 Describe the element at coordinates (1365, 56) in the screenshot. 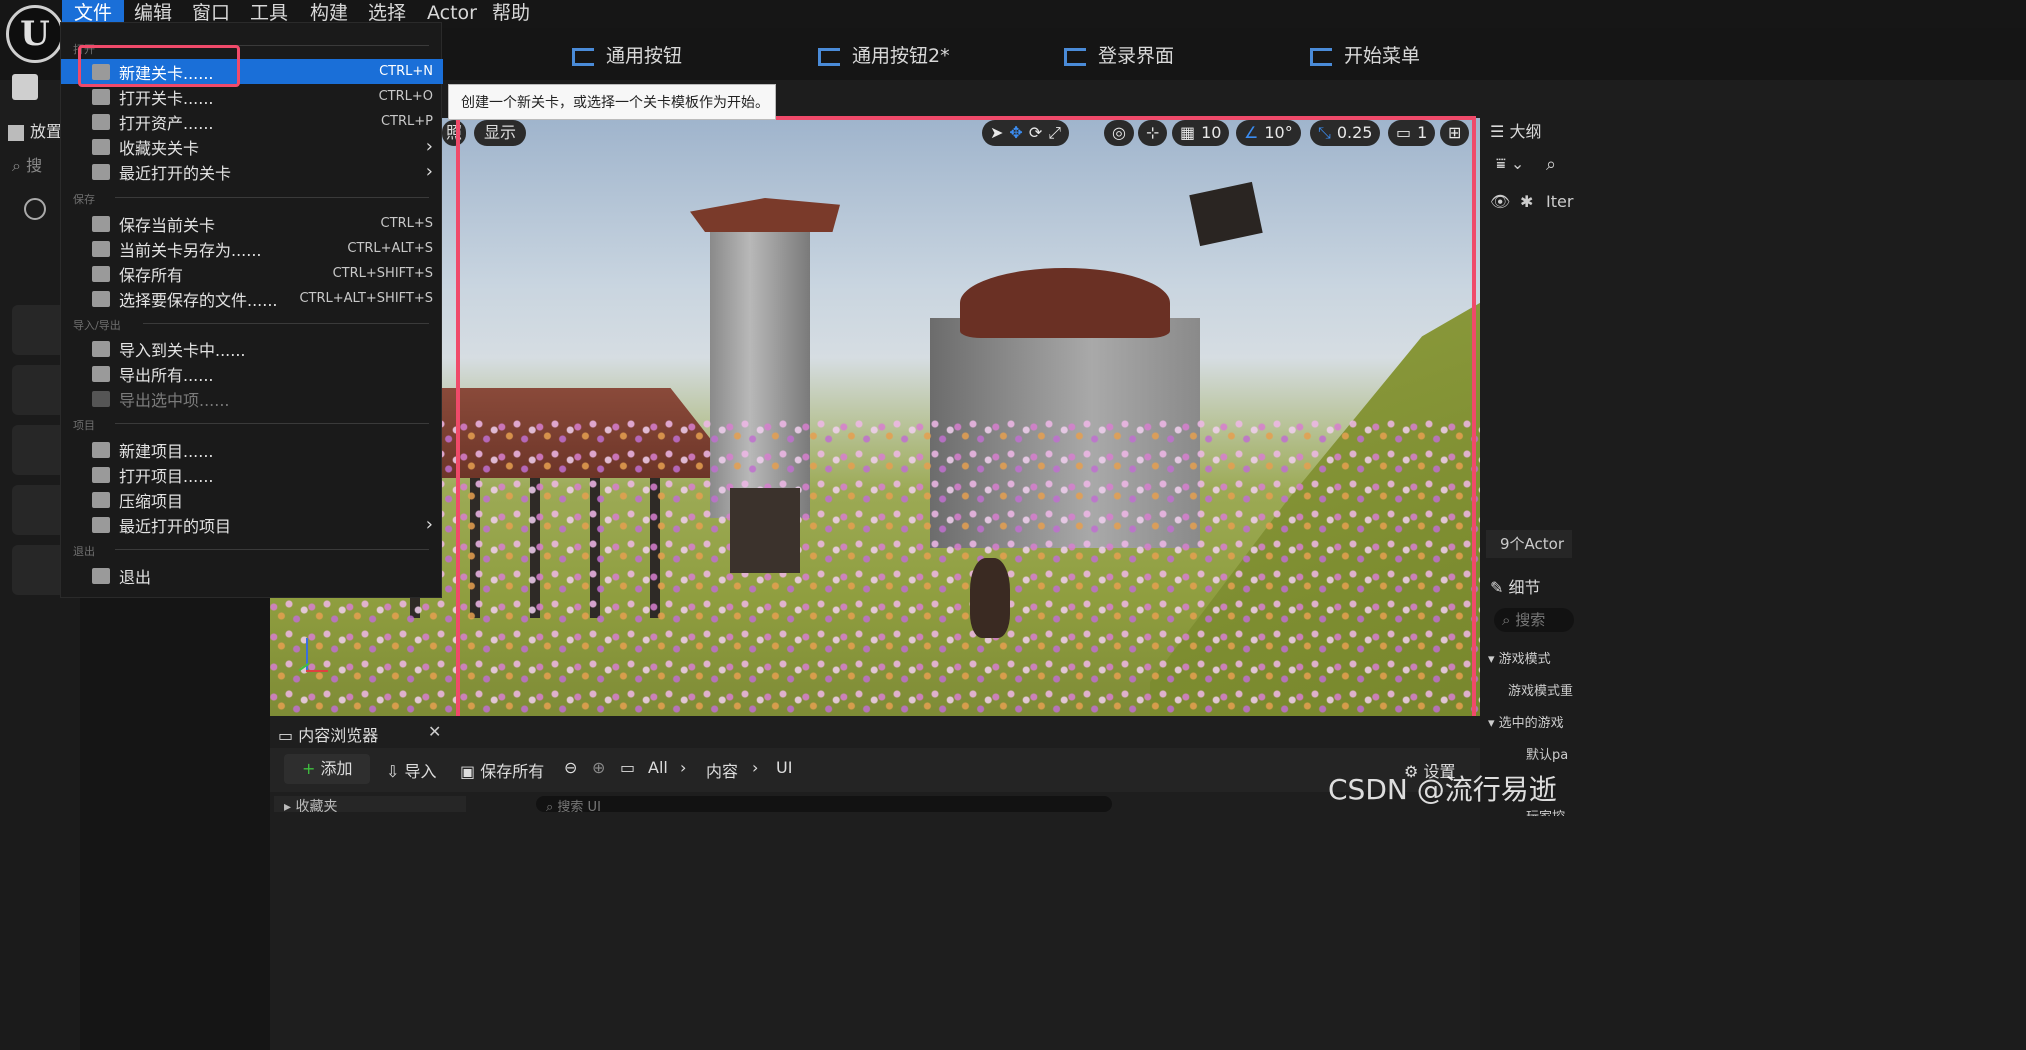

I see `tab-start-menu: 开始菜单` at that location.